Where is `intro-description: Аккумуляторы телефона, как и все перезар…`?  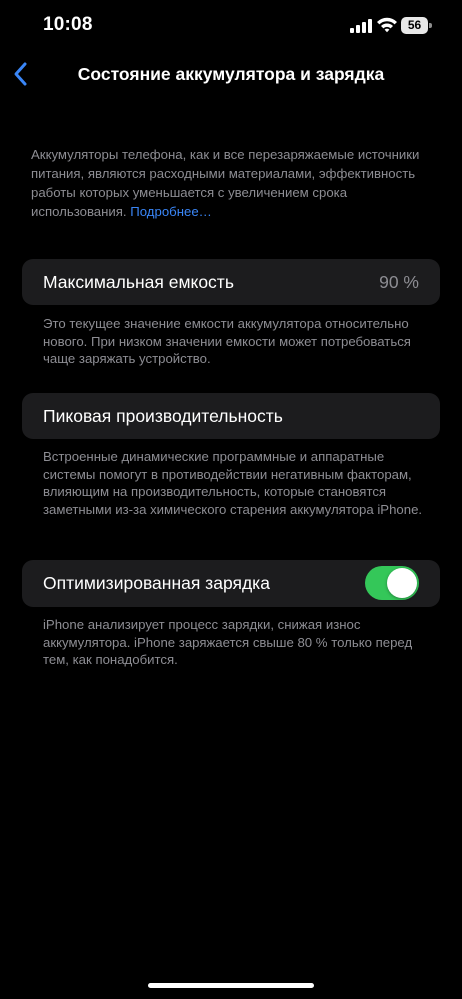
intro-description: Аккумуляторы телефона, как и все перезар… is located at coordinates (233, 183).